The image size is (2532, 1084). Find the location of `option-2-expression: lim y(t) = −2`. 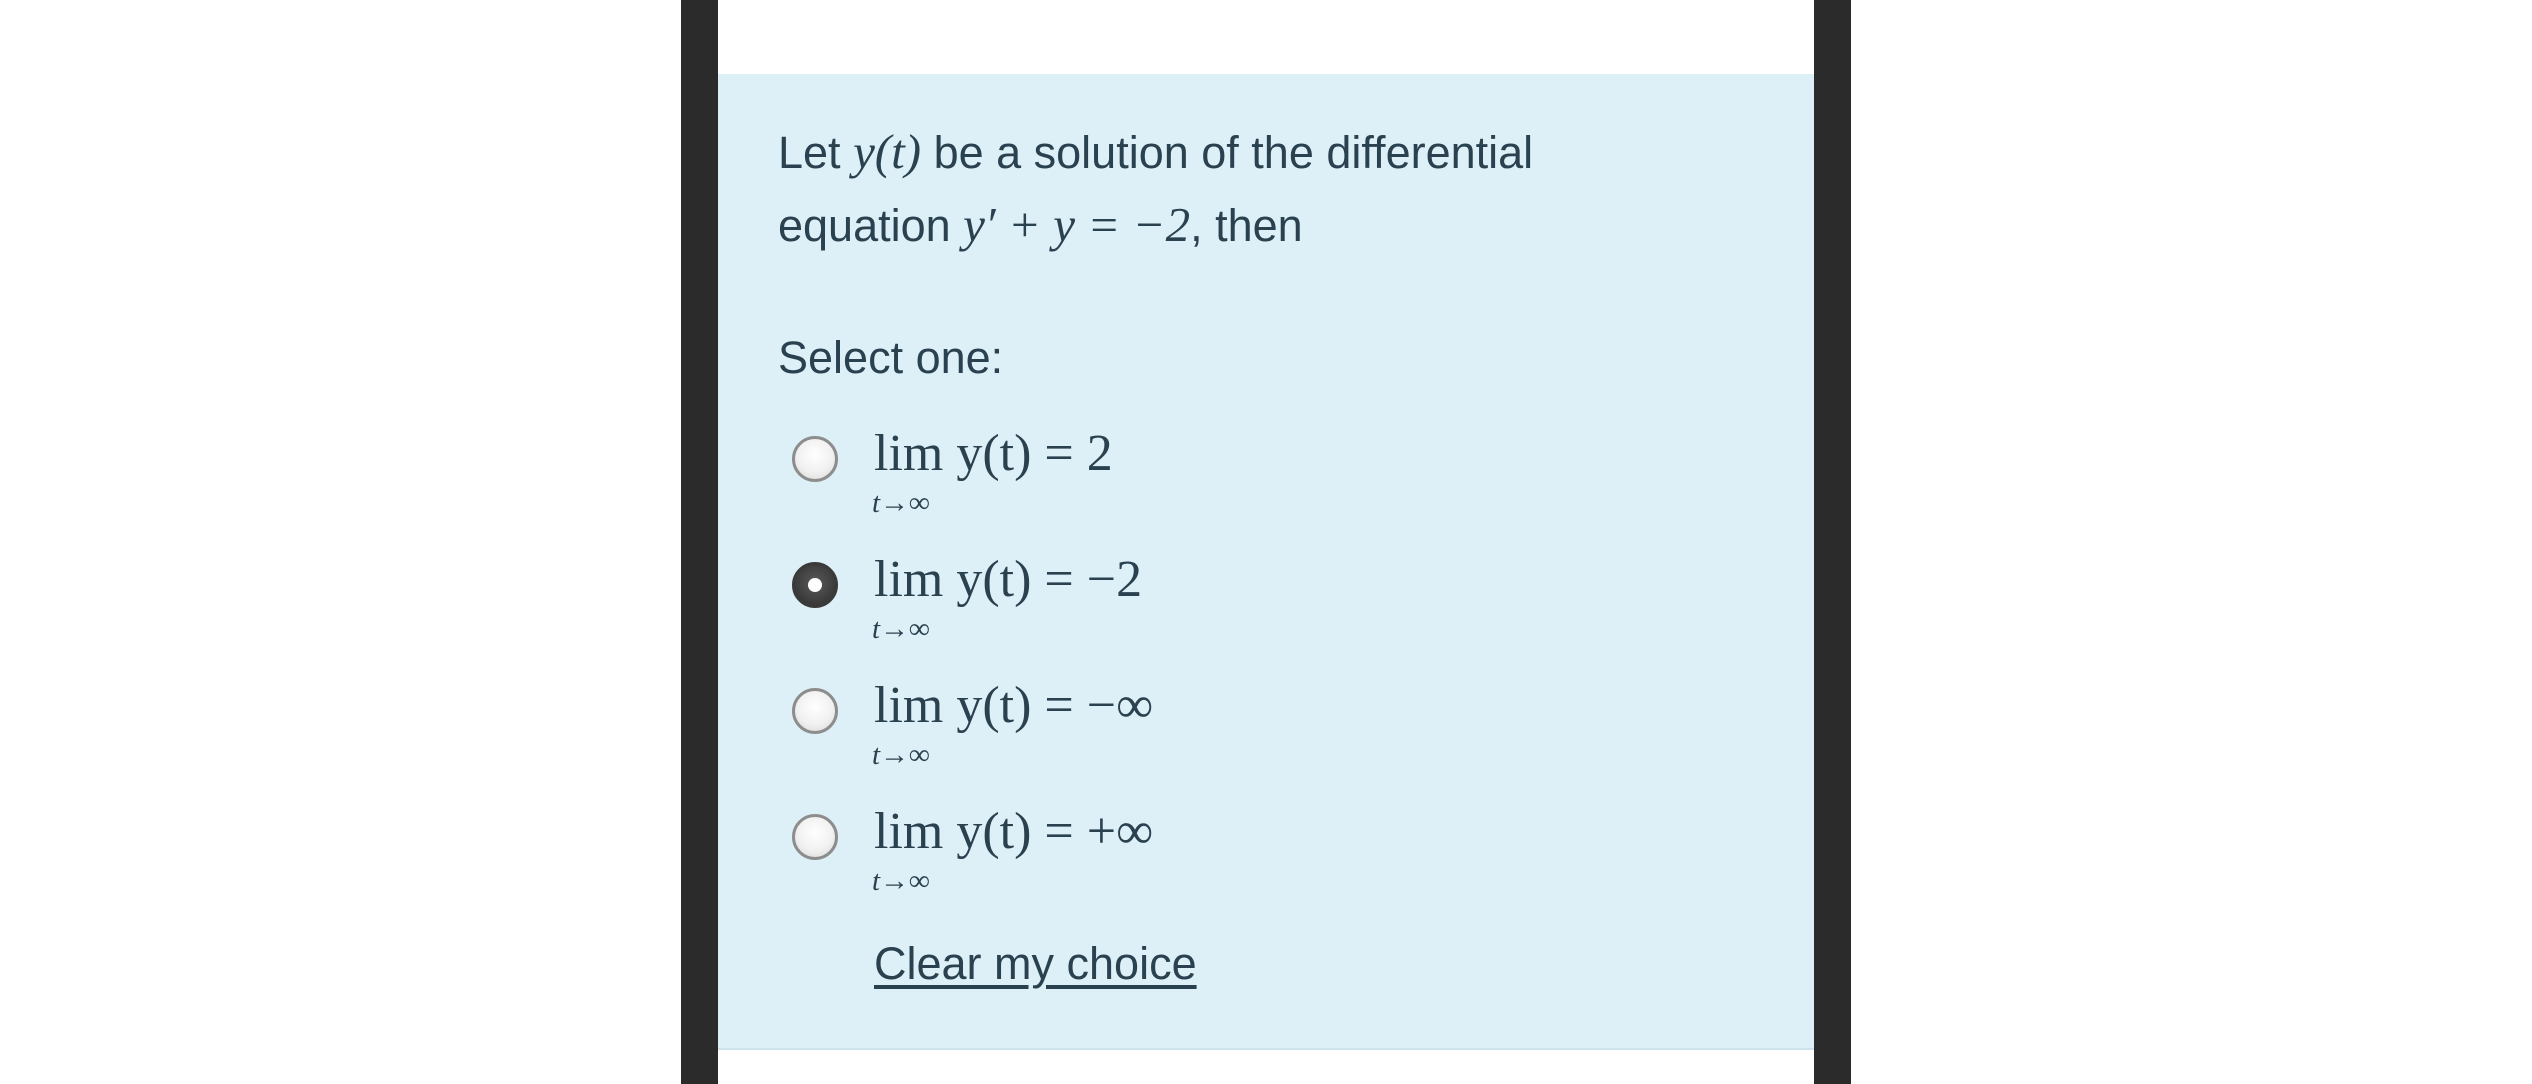

option-2-expression: lim y(t) = −2 is located at coordinates (1008, 579).